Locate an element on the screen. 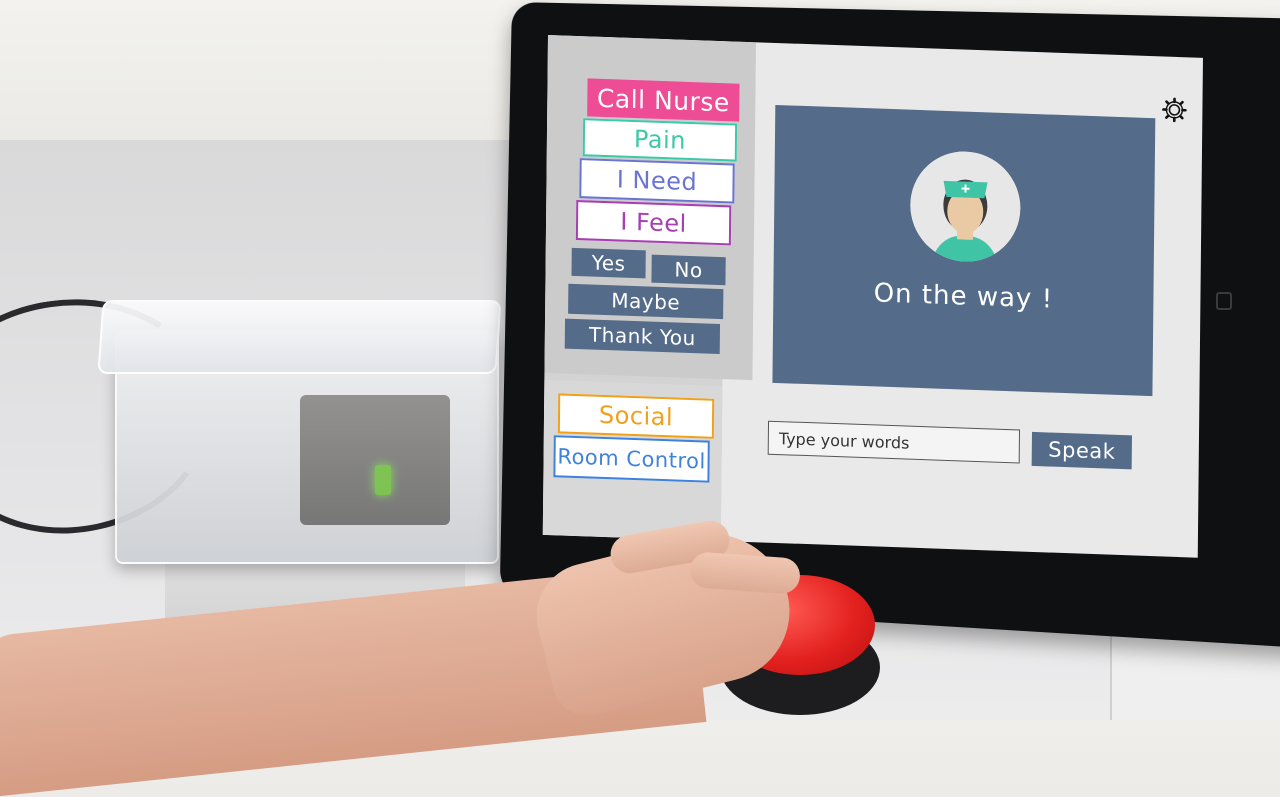 The width and height of the screenshot is (1280, 797). pain-button: Pain is located at coordinates (660, 139).